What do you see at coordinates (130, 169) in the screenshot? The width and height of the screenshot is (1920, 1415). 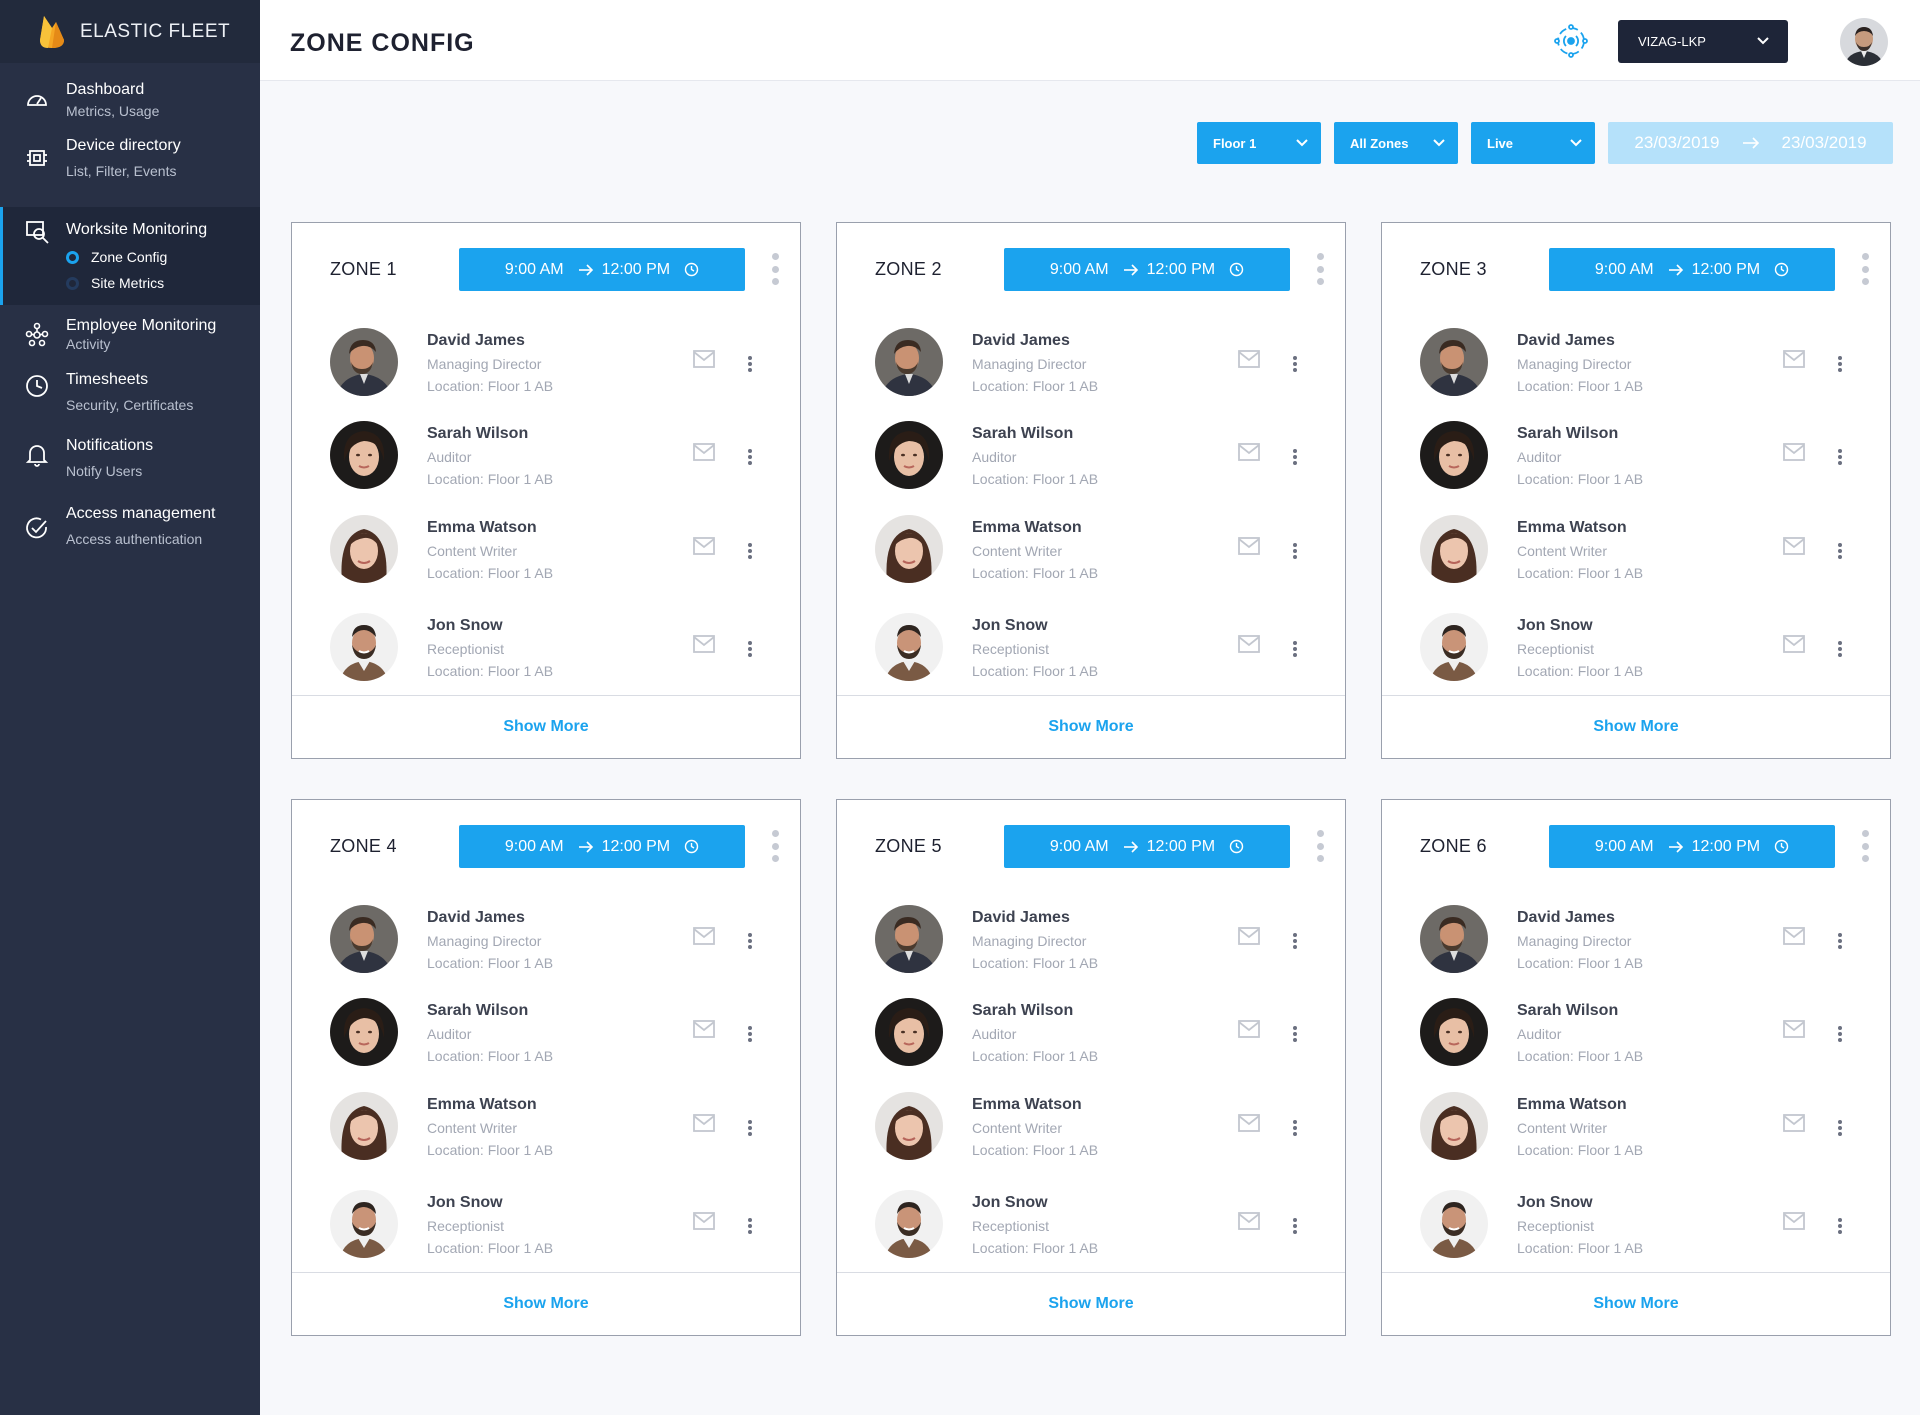 I see `sidebar-item-device-directory: Device directory List, Filter, Events` at bounding box center [130, 169].